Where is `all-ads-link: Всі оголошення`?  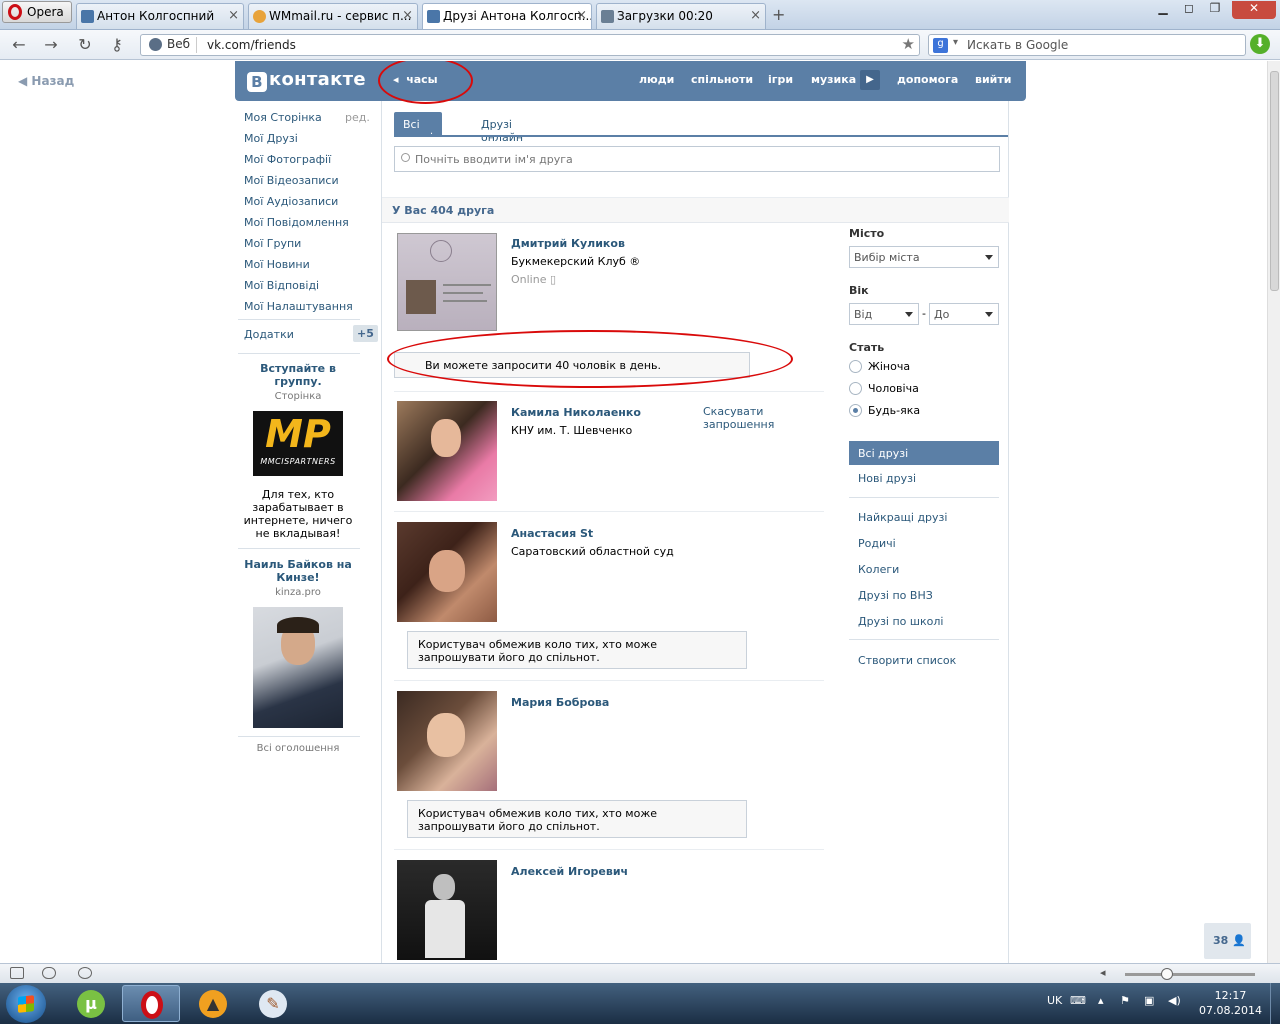
all-ads-link: Всі оголошення is located at coordinates (298, 748).